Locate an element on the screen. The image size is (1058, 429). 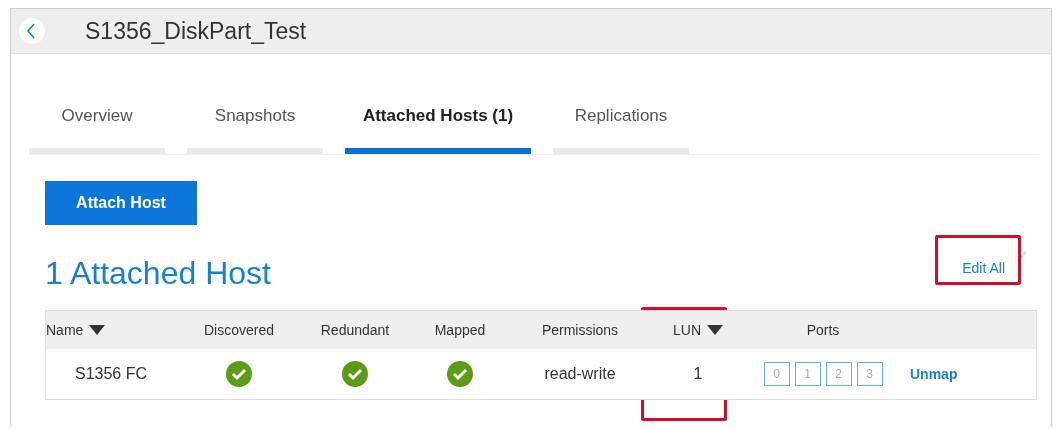
back-icon is located at coordinates (32, 31).